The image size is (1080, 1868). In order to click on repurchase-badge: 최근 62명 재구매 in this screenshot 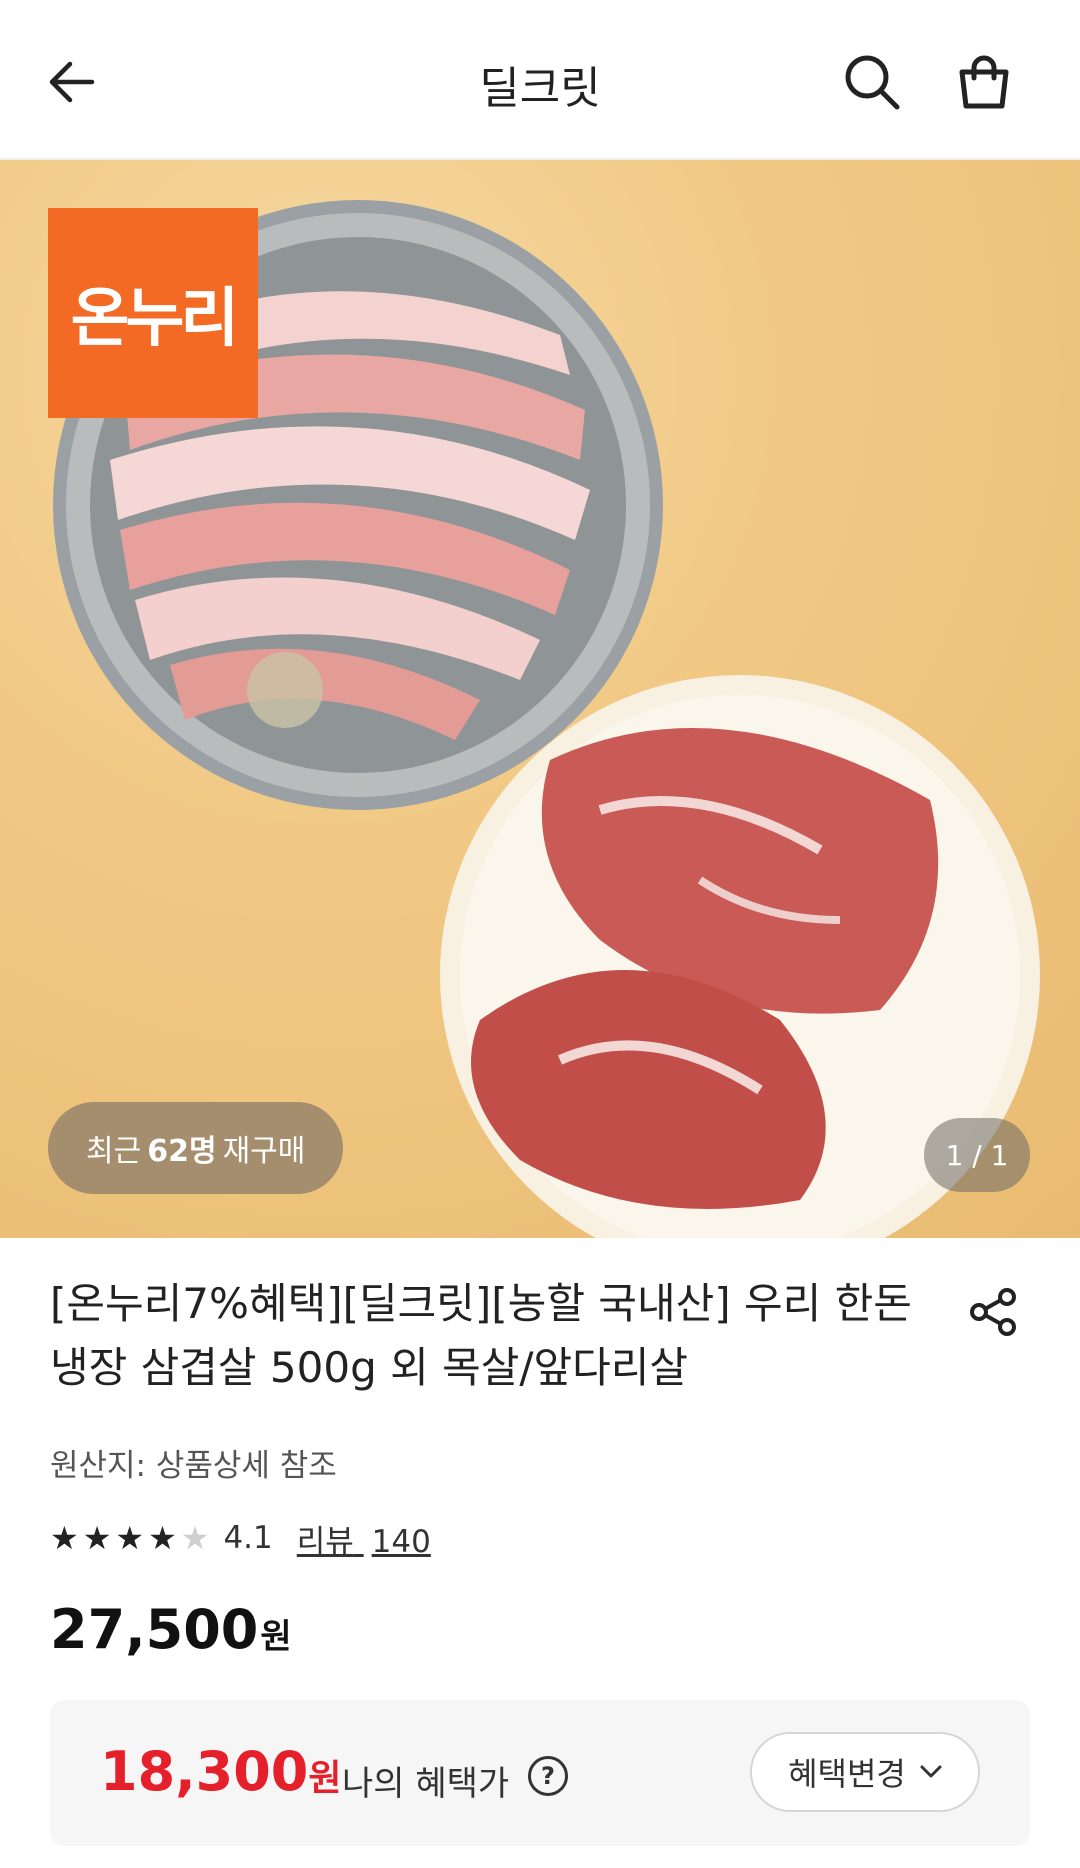, I will do `click(196, 1148)`.